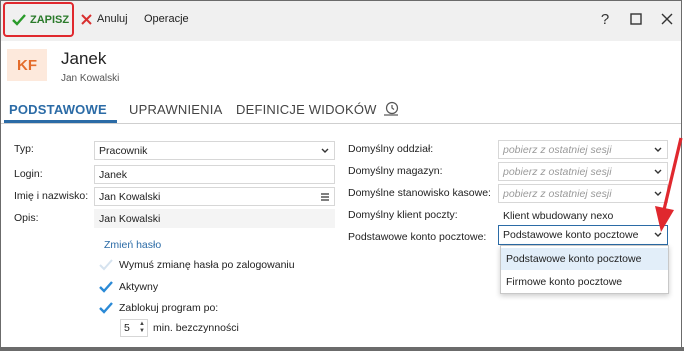 This screenshot has height=351, width=684. I want to click on active-checkbox, so click(106, 287).